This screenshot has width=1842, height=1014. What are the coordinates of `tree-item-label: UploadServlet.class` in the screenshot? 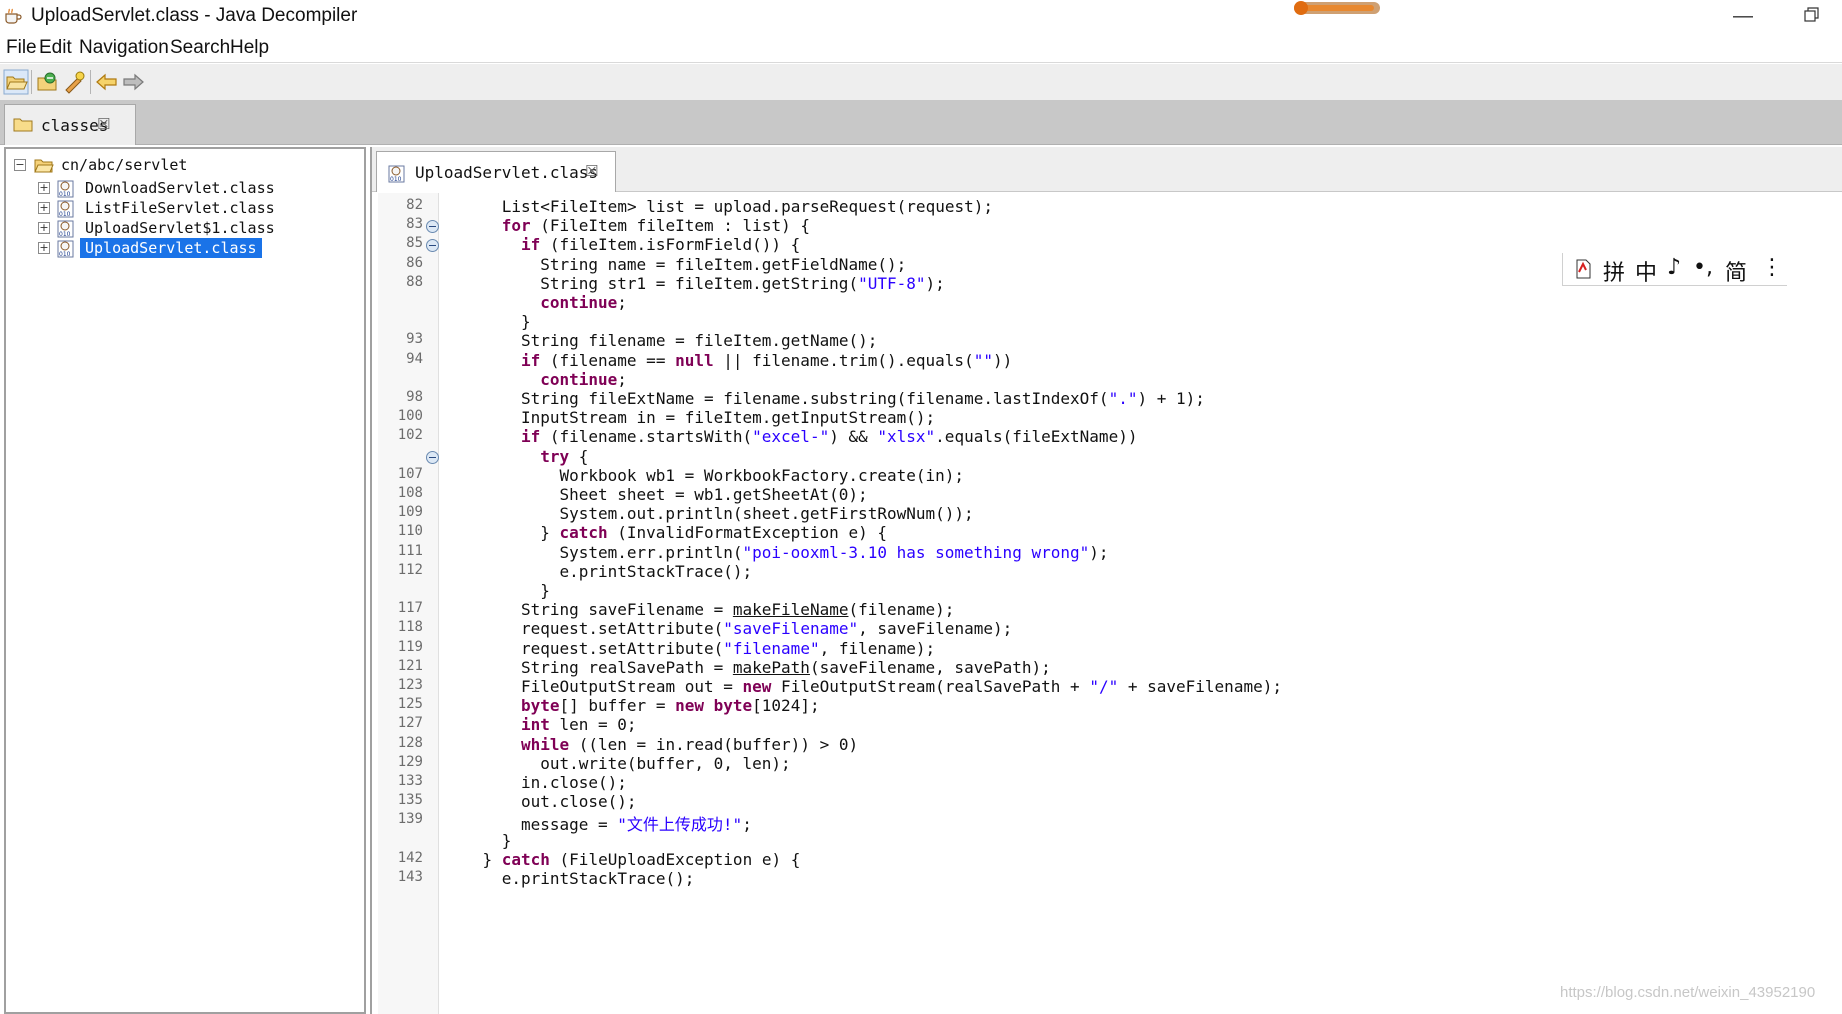 It's located at (171, 248).